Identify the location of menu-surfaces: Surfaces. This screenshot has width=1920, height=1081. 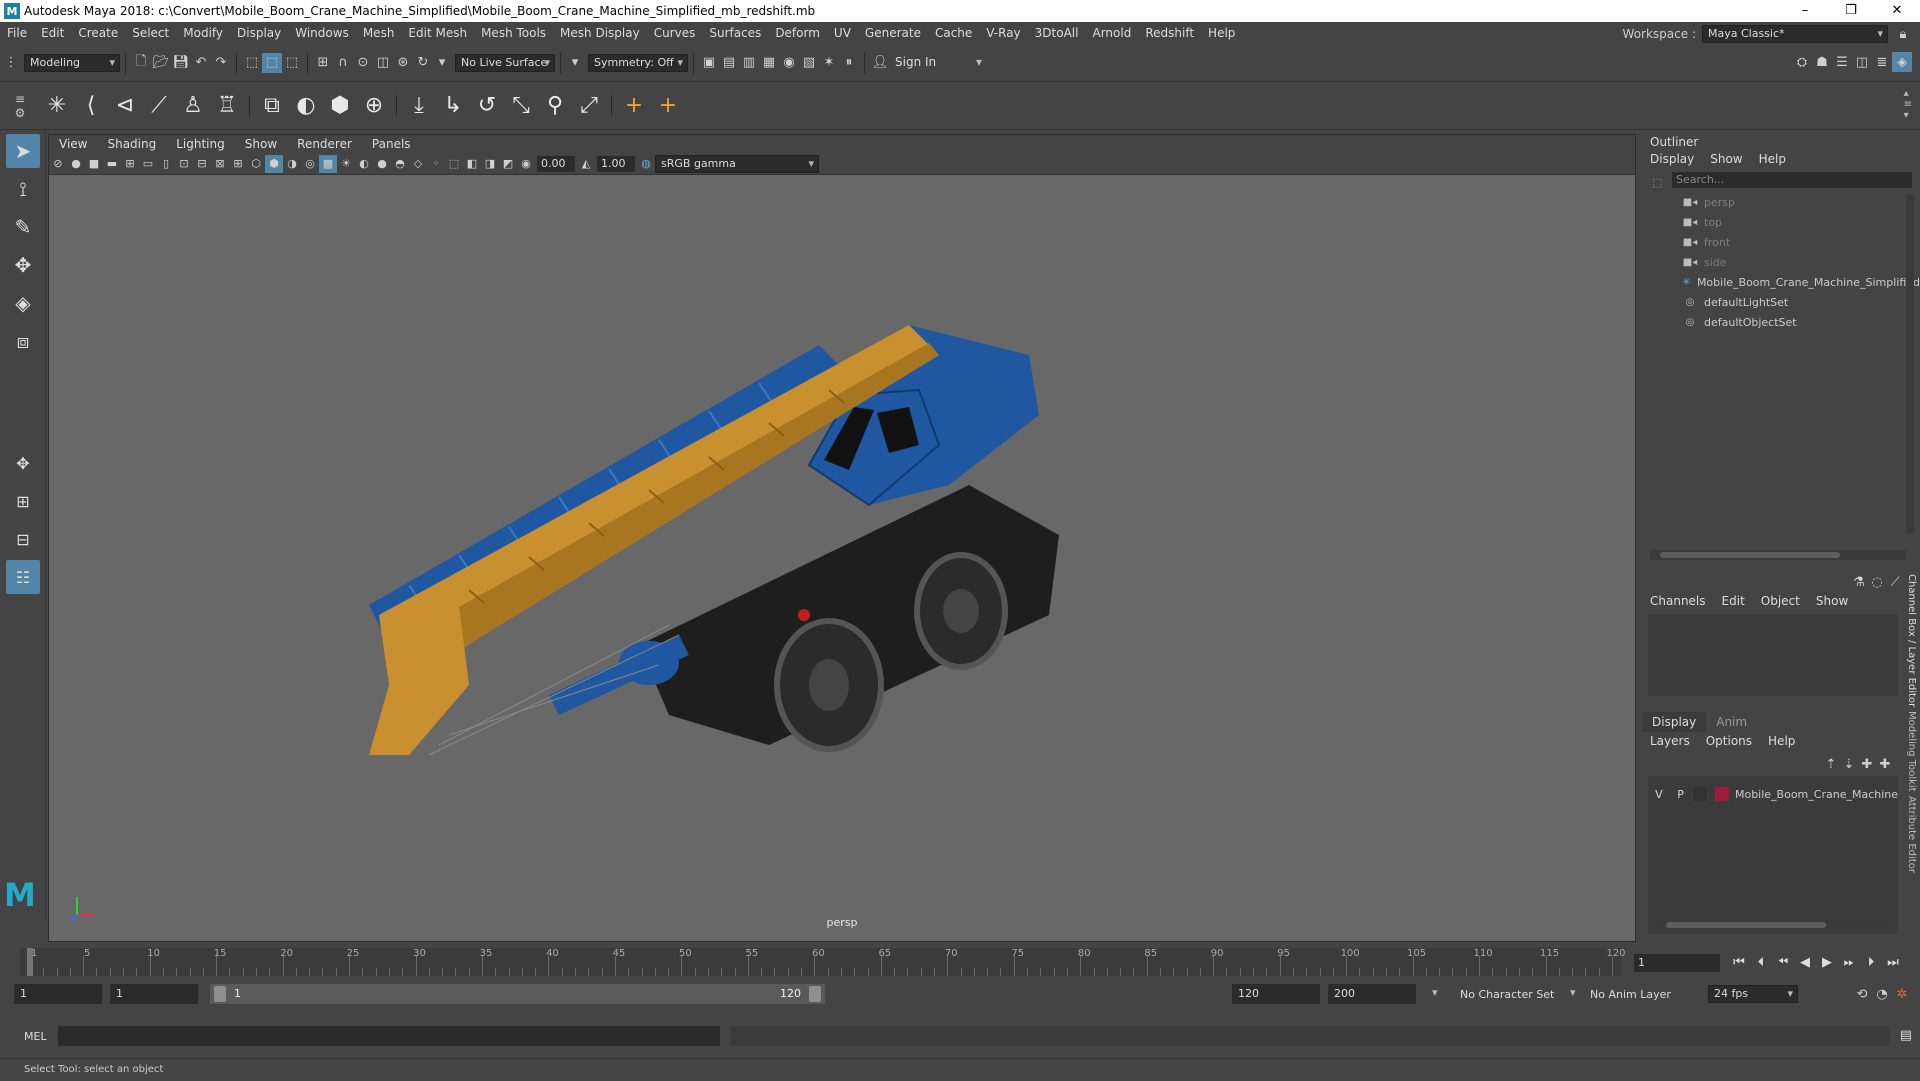
(735, 33).